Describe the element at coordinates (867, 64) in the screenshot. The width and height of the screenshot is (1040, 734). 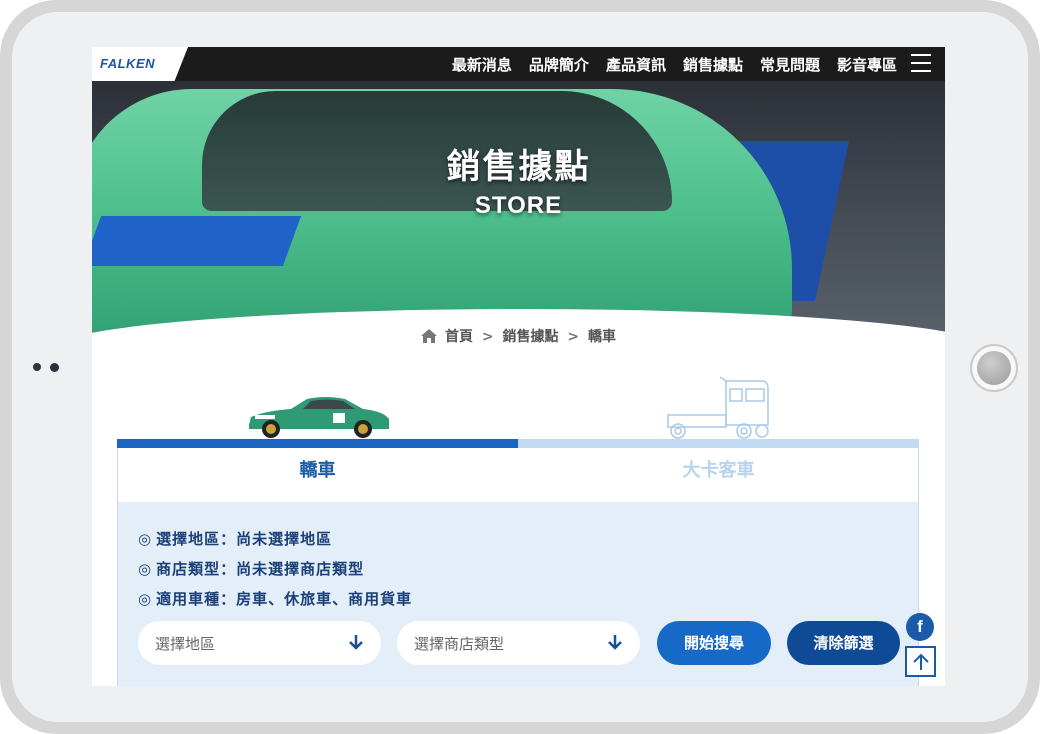
I see `nav-item-video: 影音專區` at that location.